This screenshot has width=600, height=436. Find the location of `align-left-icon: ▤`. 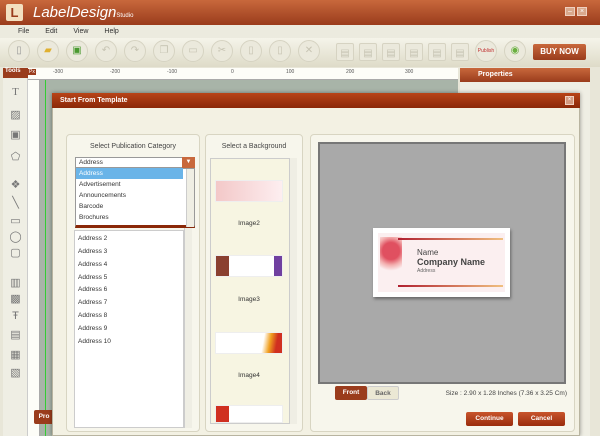

align-left-icon: ▤ is located at coordinates (345, 52).